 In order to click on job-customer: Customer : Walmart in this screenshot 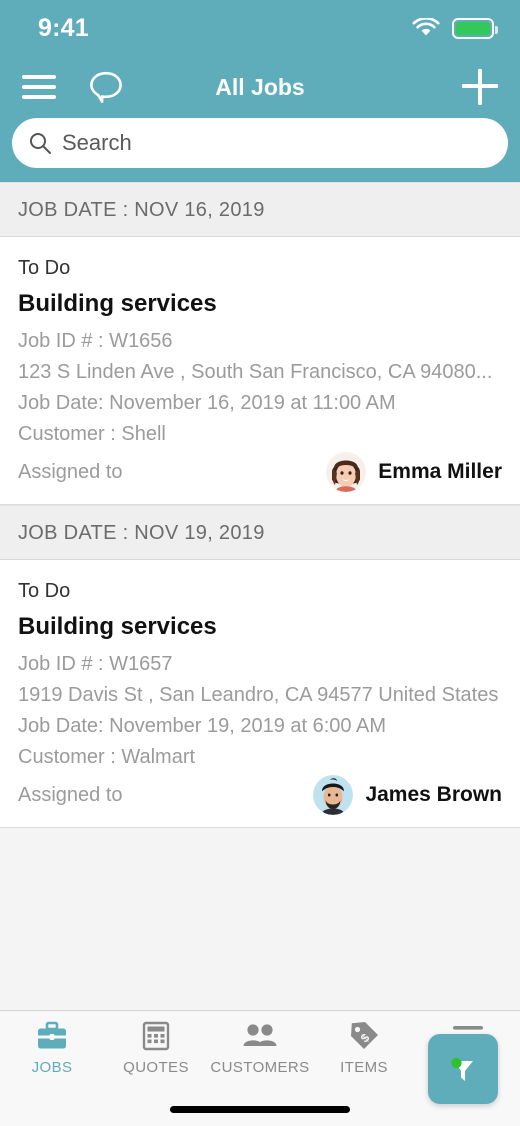, I will do `click(107, 757)`.